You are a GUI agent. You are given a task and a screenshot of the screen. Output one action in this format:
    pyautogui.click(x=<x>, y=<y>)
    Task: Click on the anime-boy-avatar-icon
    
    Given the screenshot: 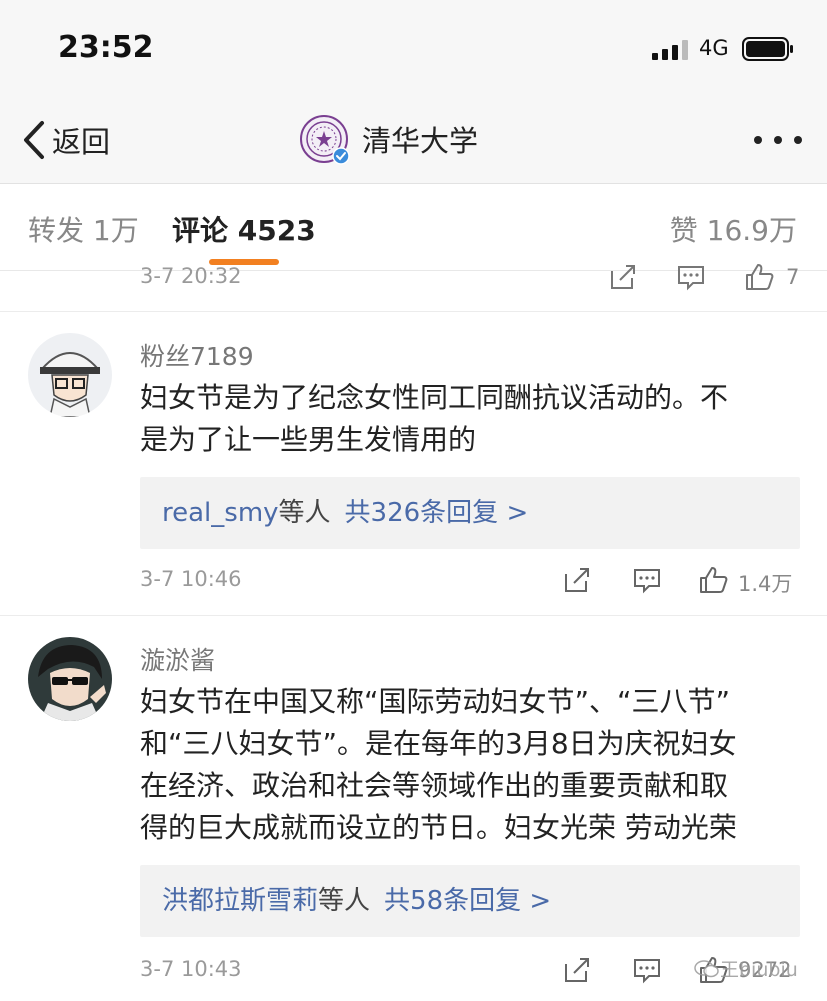 What is the action you would take?
    pyautogui.click(x=70, y=679)
    